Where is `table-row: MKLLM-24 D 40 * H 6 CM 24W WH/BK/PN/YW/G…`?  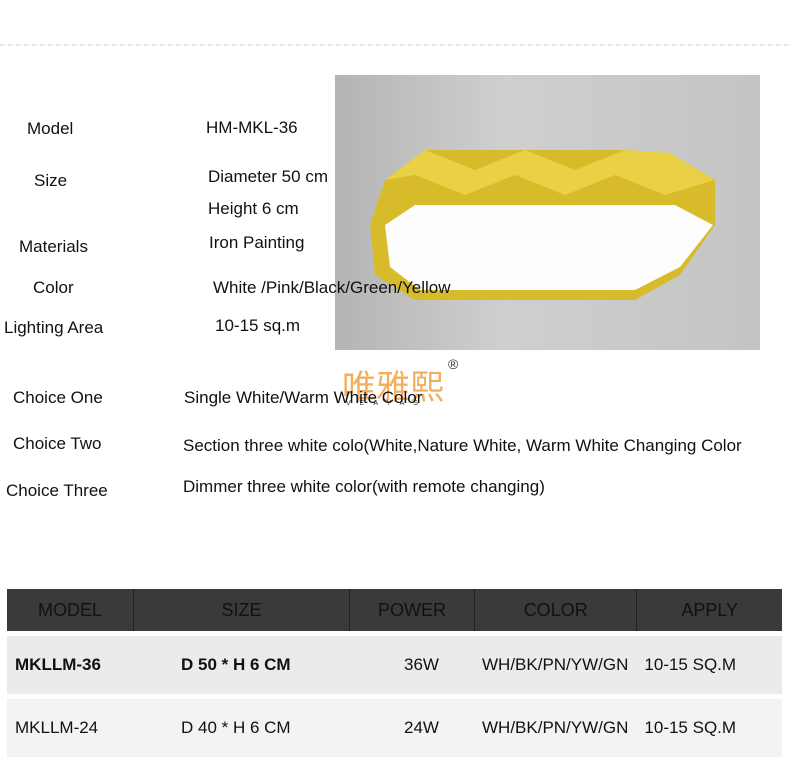 table-row: MKLLM-24 D 40 * H 6 CM 24W WH/BK/PN/YW/G… is located at coordinates (394, 728).